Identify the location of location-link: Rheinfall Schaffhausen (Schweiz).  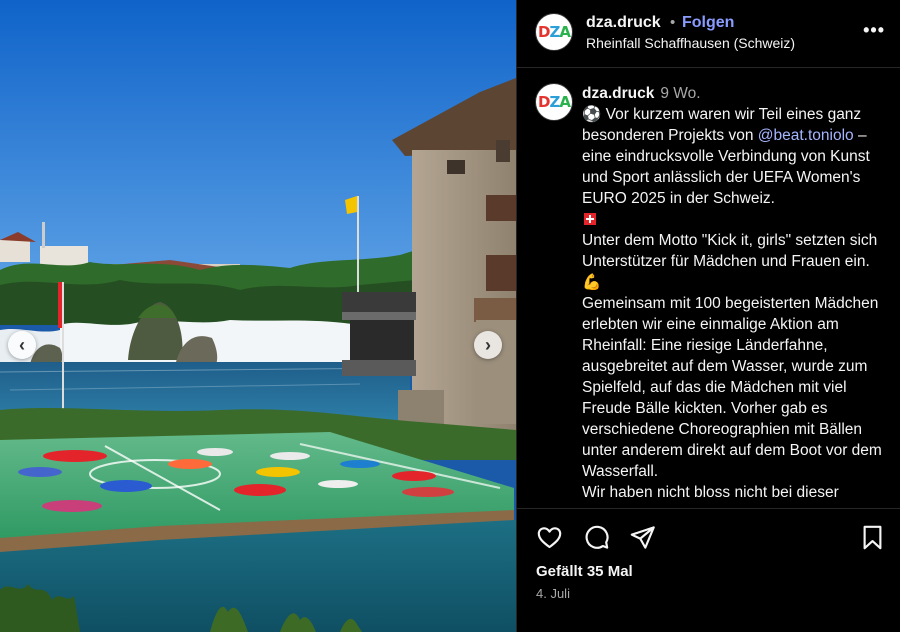
(690, 43).